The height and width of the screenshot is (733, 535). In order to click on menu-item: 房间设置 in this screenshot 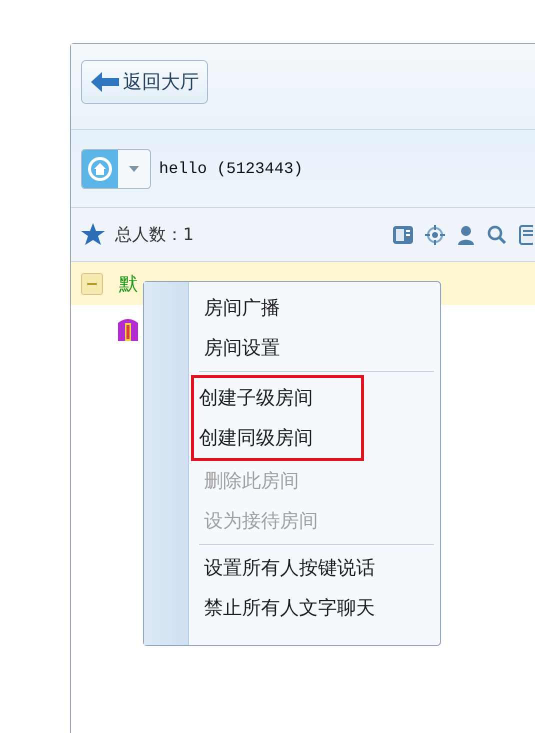, I will do `click(319, 348)`.